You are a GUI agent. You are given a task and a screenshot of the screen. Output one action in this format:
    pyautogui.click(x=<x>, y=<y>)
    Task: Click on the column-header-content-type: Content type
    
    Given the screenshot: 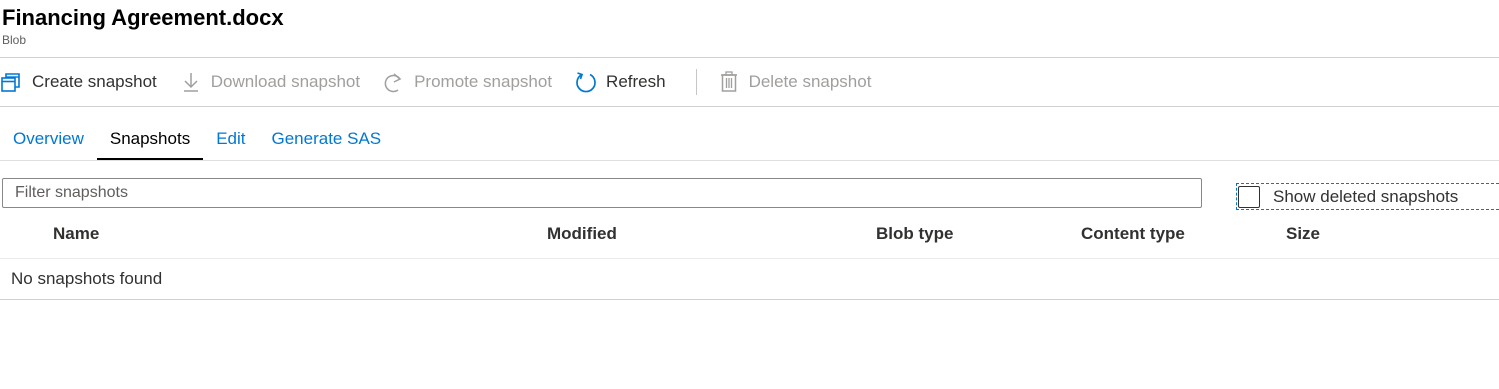 What is the action you would take?
    pyautogui.click(x=1133, y=234)
    